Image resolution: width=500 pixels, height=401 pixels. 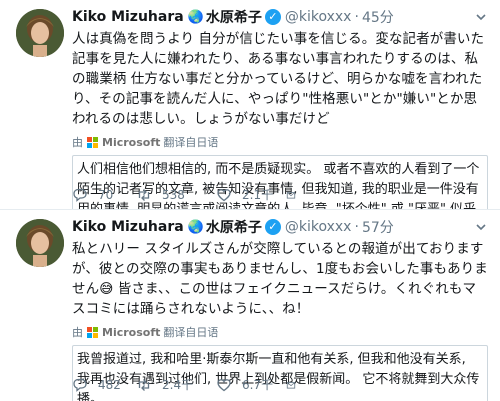 I want to click on retweet-count: 2.4千, so click(x=178, y=385).